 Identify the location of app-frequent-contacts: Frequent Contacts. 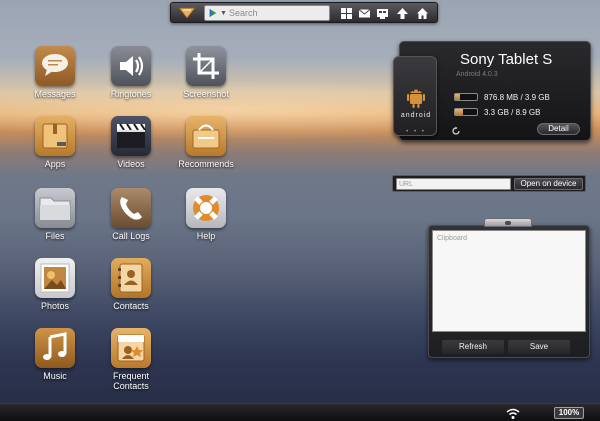
(131, 359).